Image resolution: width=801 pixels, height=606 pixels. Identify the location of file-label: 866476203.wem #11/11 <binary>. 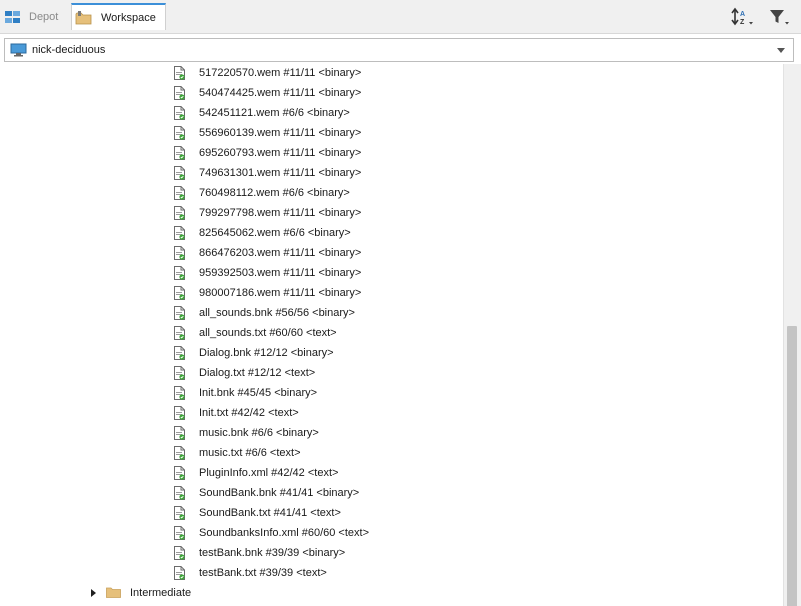
(280, 253).